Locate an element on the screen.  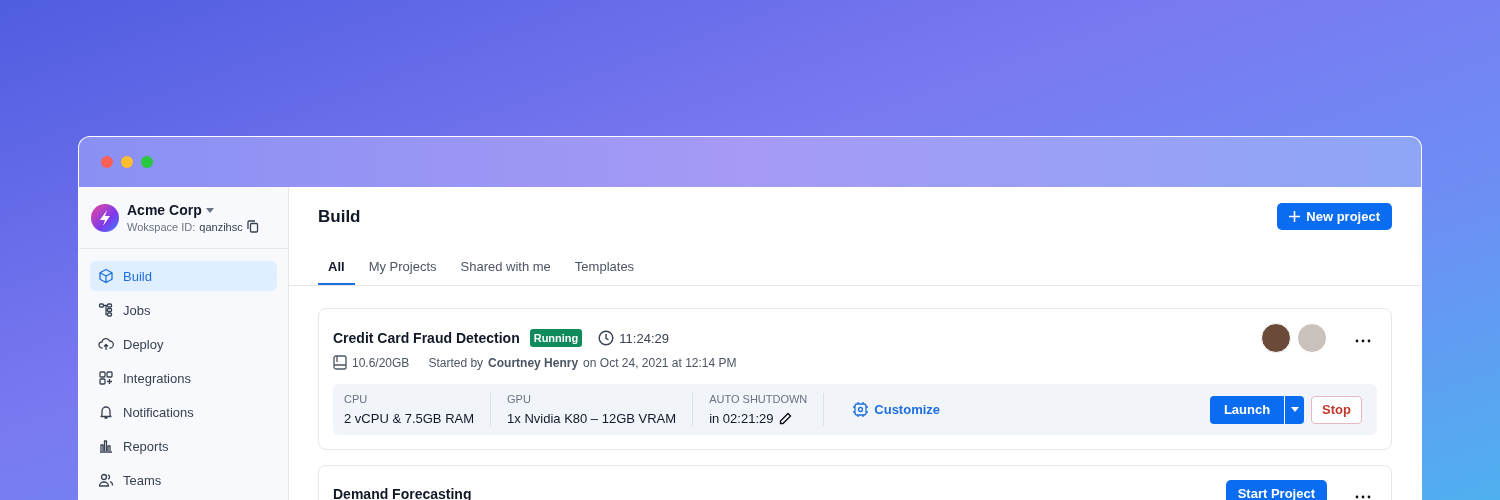
sidebar-item: Notifications is located at coordinates (183, 412).